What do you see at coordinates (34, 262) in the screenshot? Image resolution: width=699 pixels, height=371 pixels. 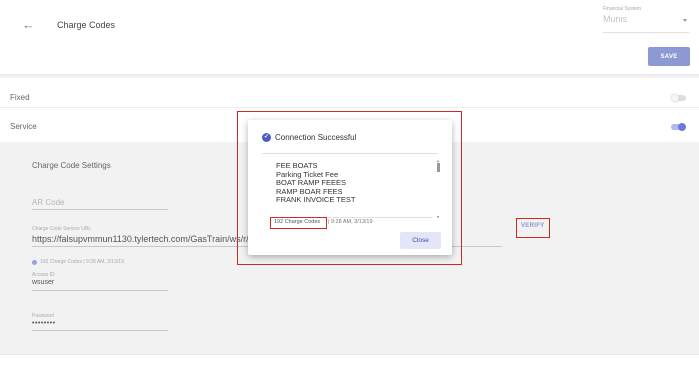 I see `check-circle-icon` at bounding box center [34, 262].